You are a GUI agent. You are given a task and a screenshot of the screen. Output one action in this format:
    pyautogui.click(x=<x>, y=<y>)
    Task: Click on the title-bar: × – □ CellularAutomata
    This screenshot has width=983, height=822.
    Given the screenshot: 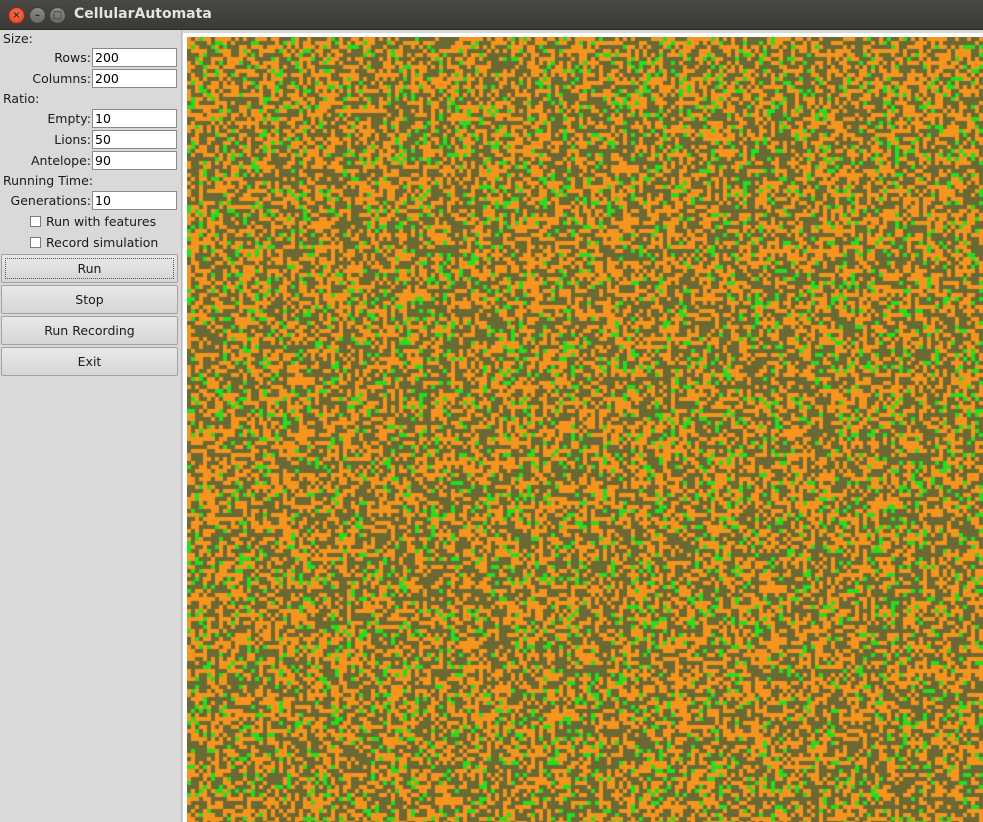 What is the action you would take?
    pyautogui.click(x=491, y=15)
    